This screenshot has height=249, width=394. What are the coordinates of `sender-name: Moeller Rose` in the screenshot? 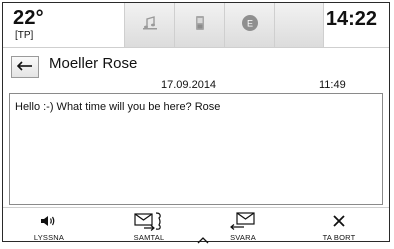 It's located at (93, 63).